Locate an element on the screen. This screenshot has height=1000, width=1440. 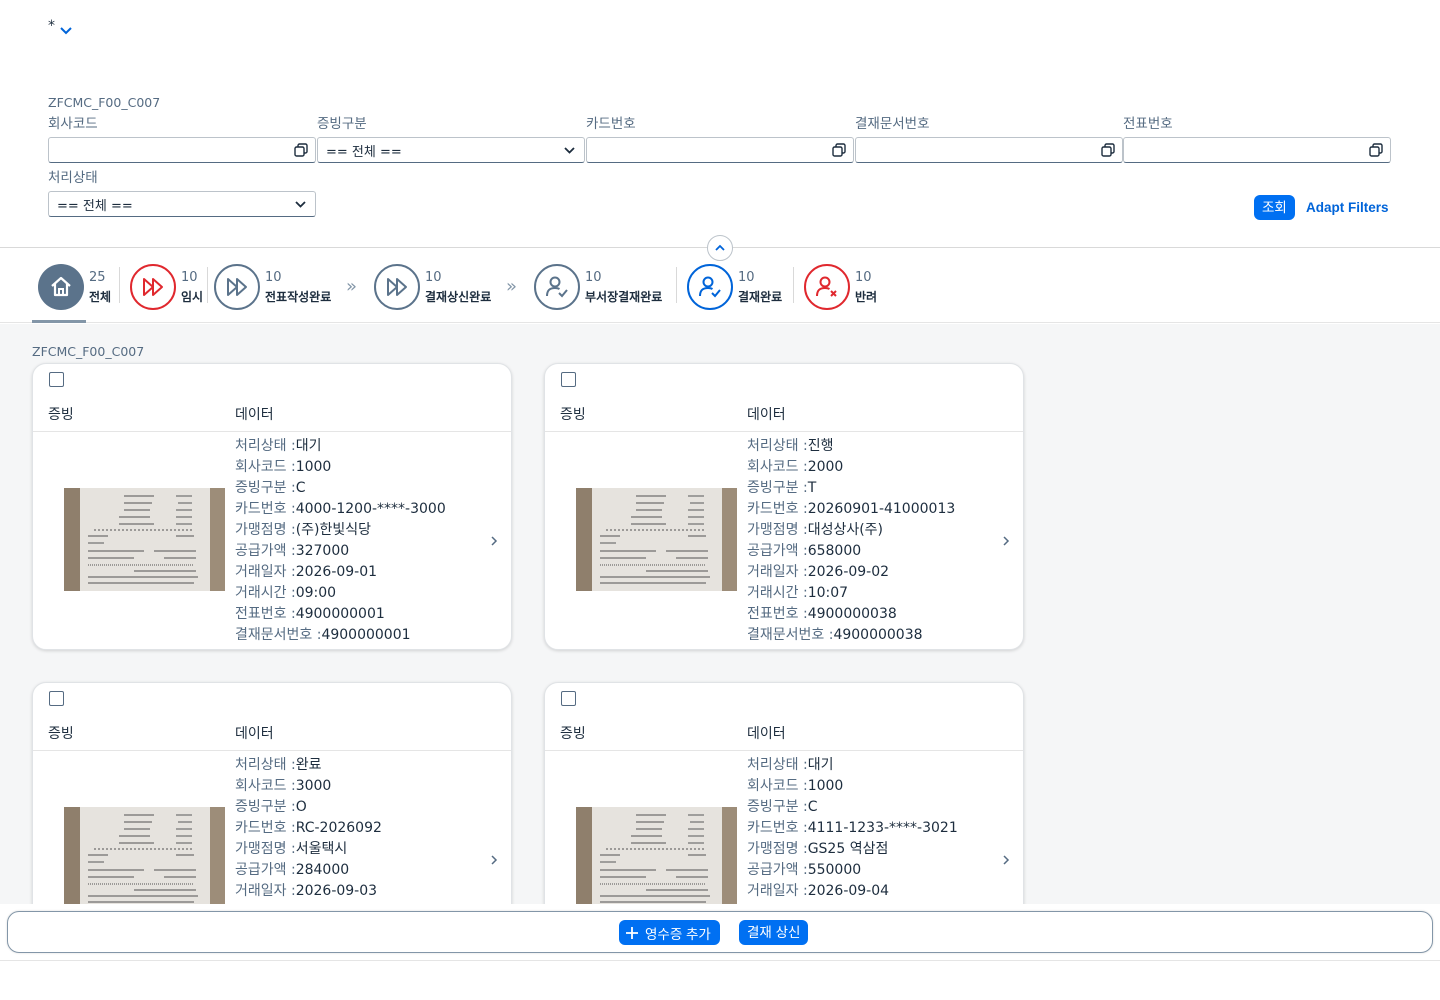
field-row: 가맹점명 :서울택시 is located at coordinates (308, 849).